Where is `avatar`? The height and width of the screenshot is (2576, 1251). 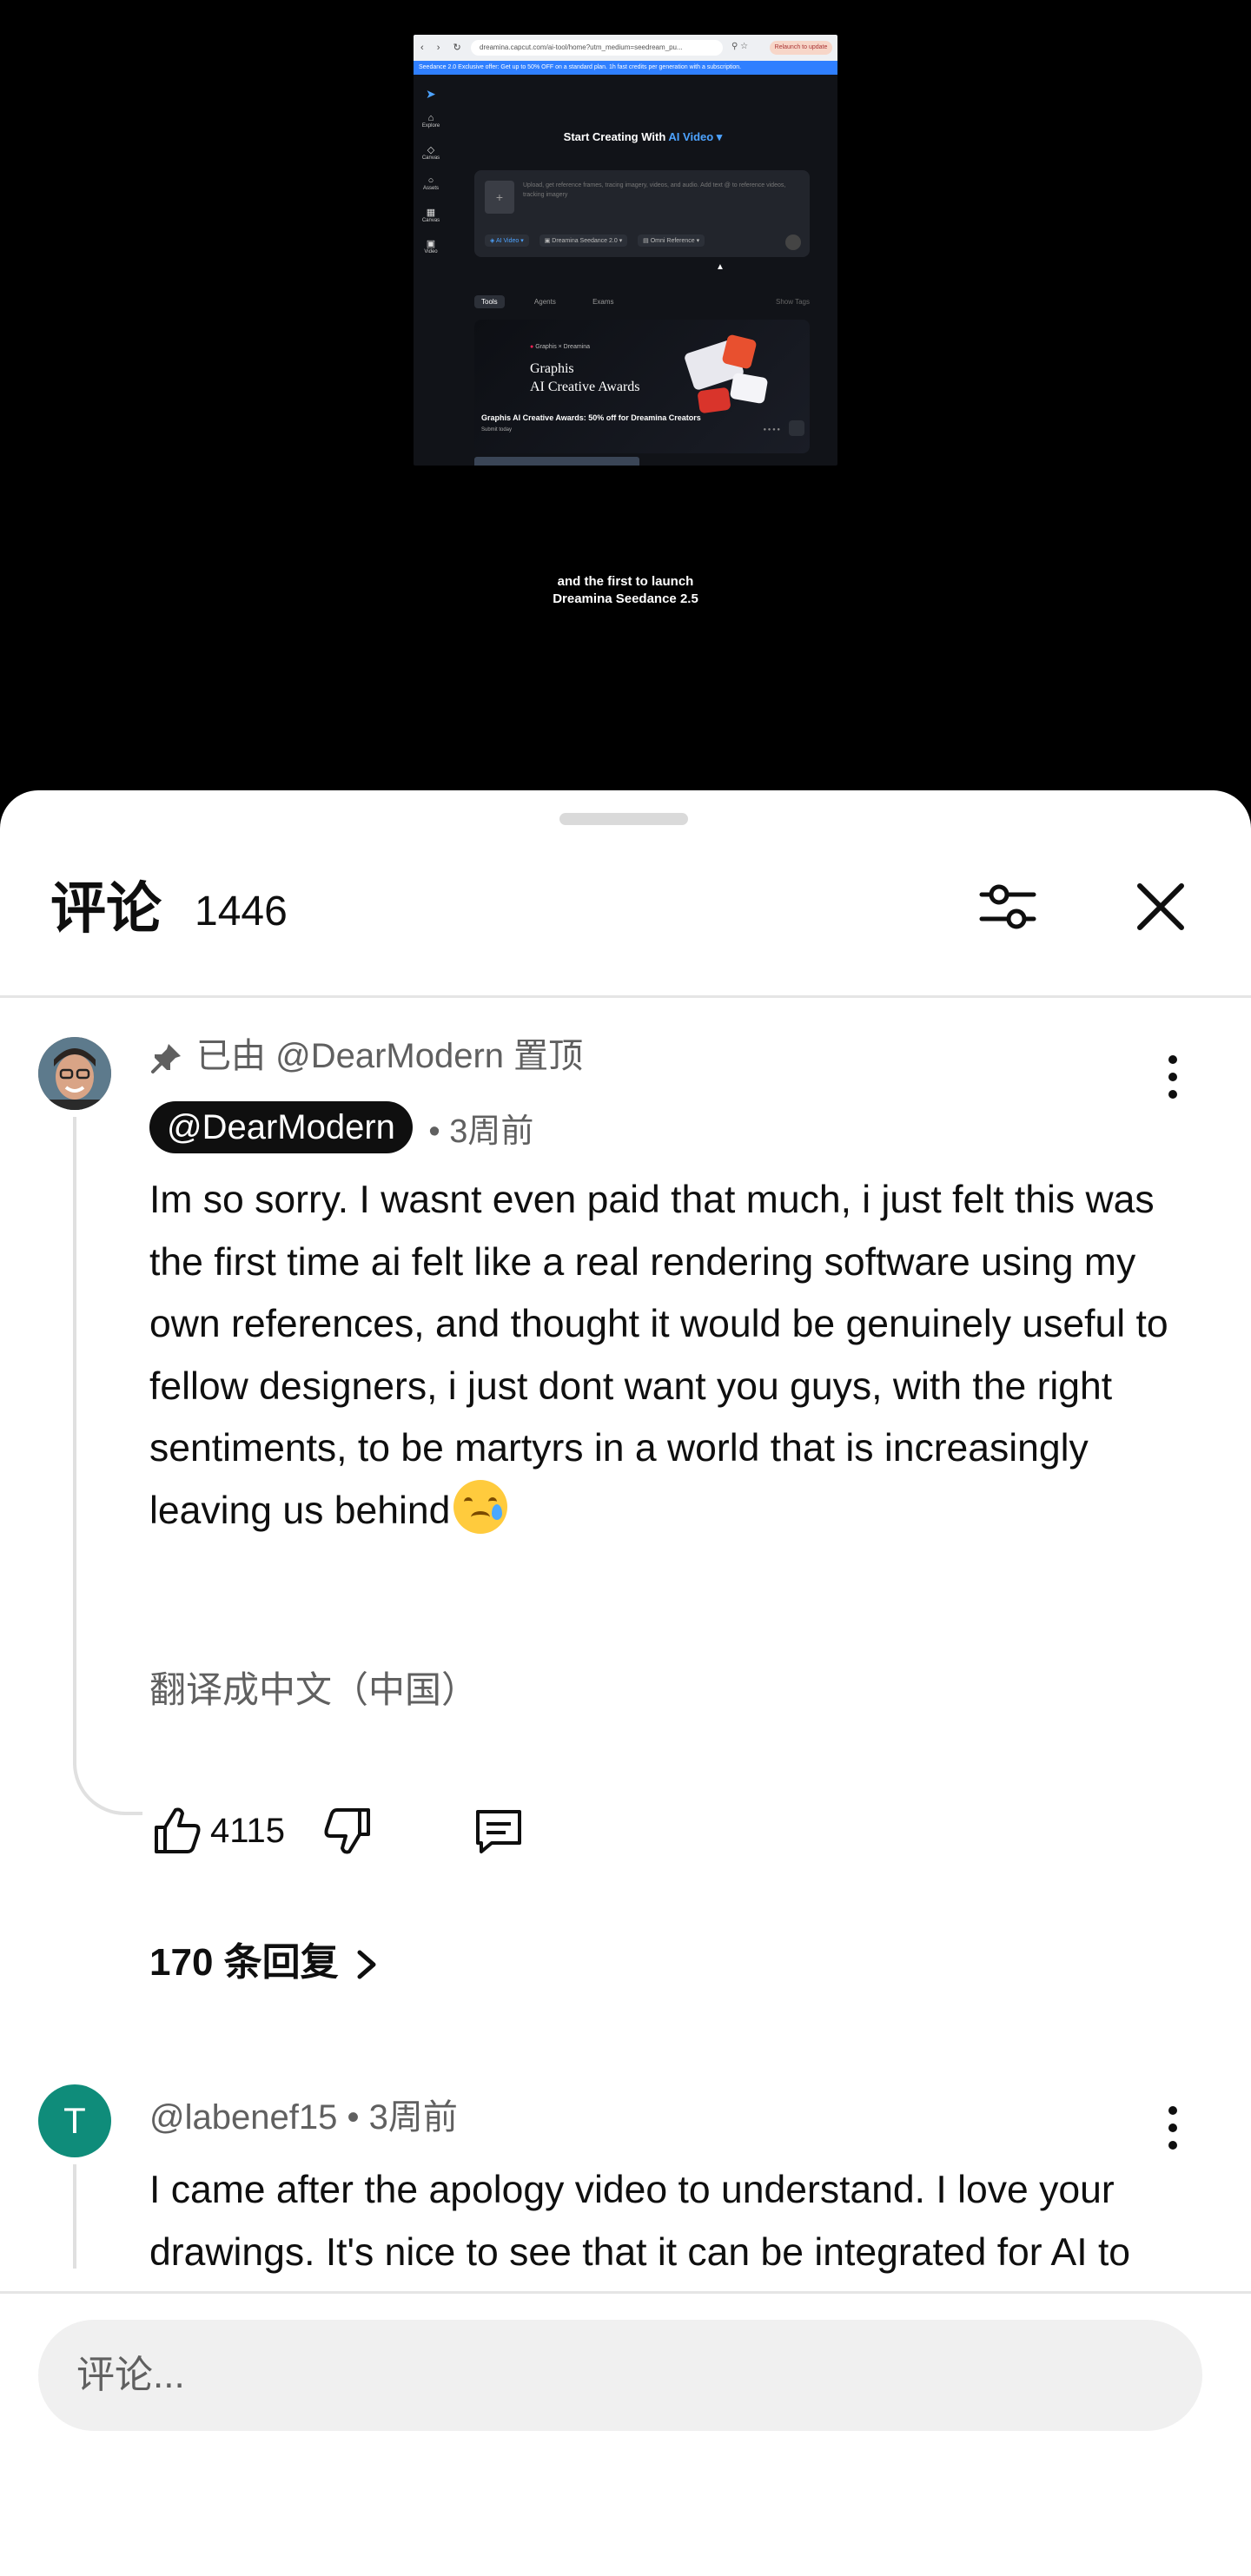
avatar is located at coordinates (74, 1073).